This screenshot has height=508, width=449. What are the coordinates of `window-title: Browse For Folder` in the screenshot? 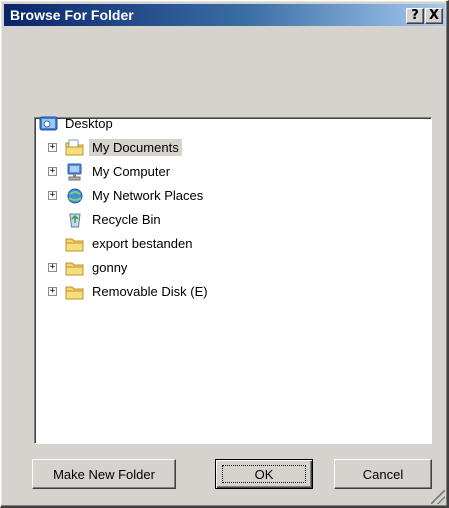 It's located at (72, 15).